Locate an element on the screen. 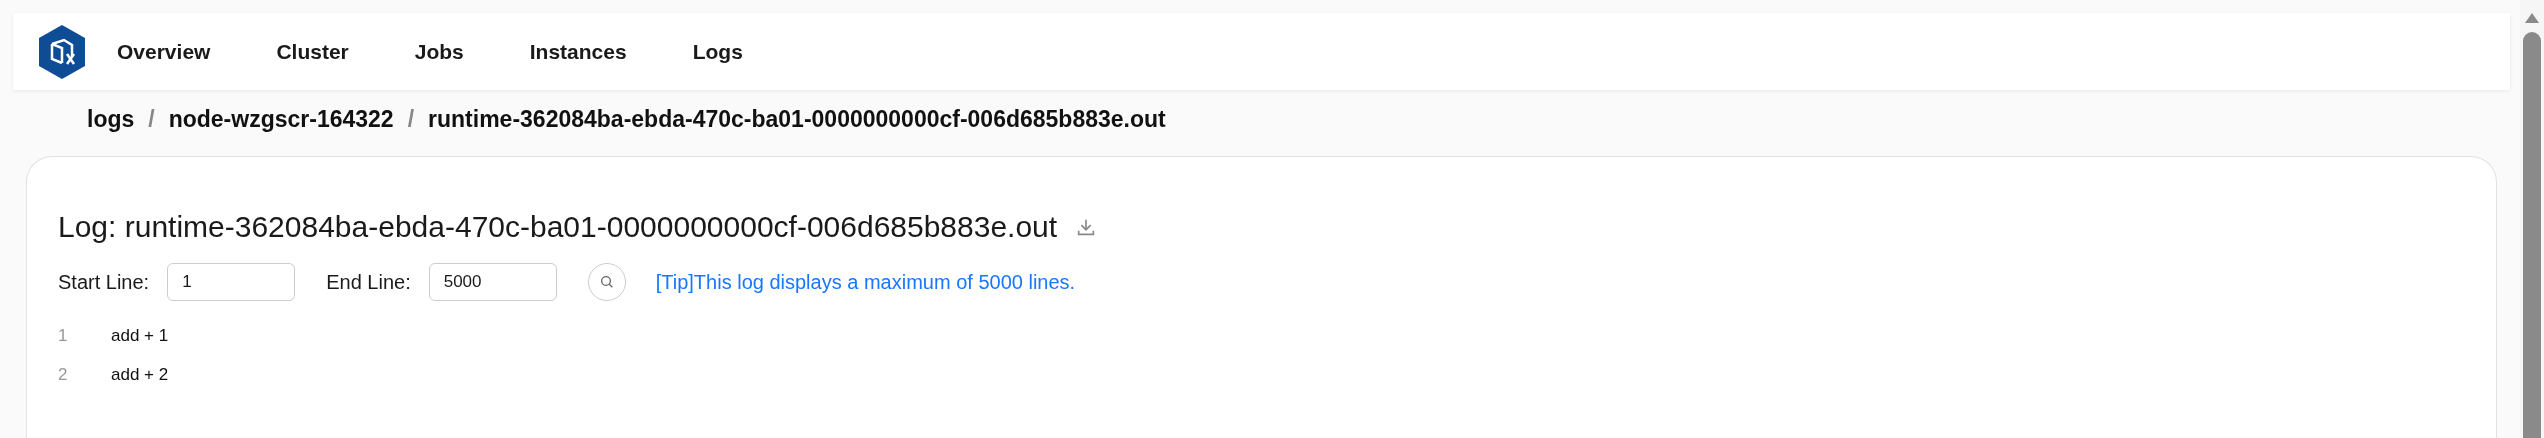  input-field: 5000 is located at coordinates (492, 282).